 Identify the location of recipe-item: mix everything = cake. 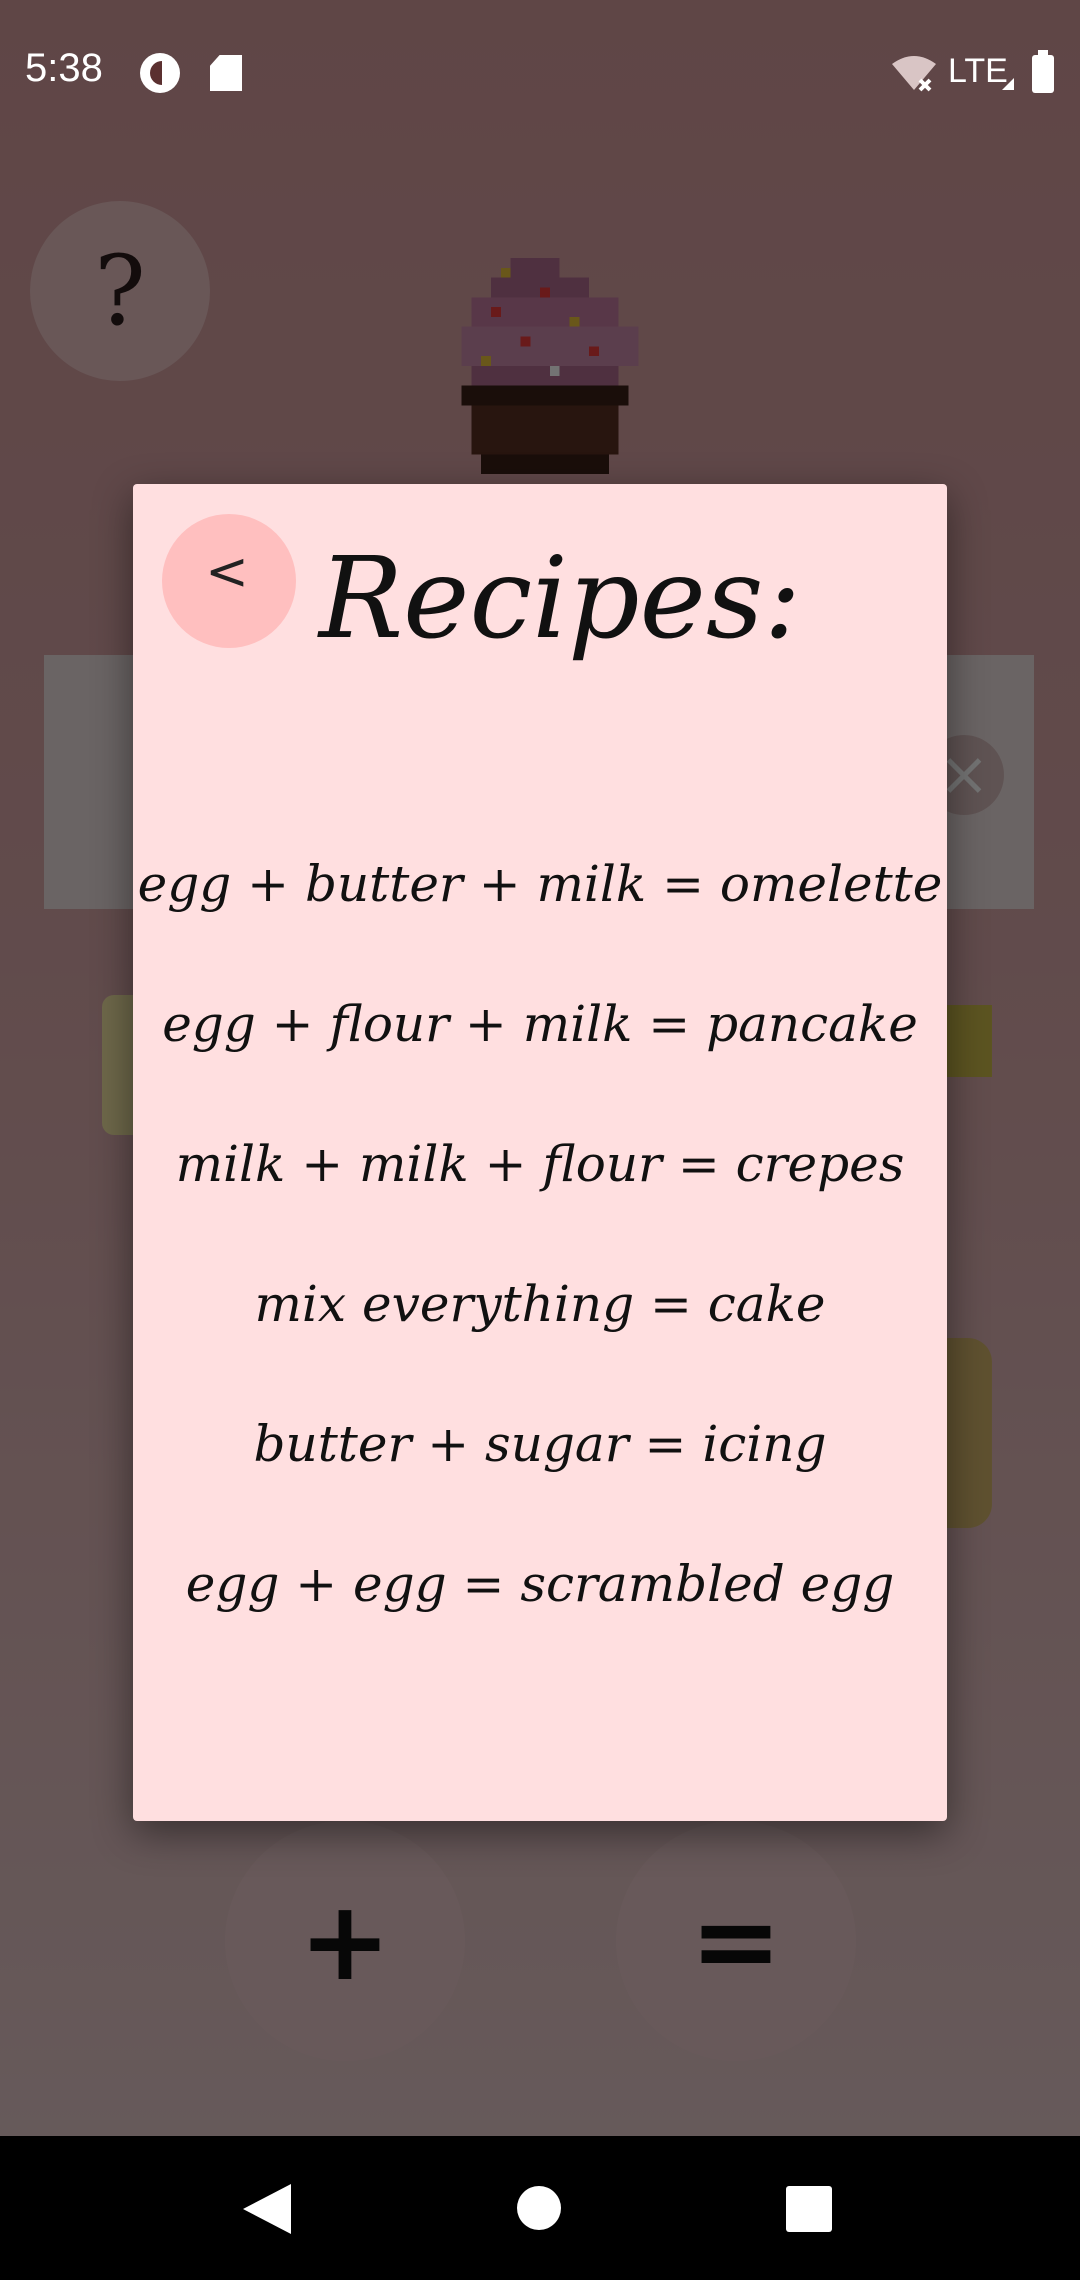
(540, 1304).